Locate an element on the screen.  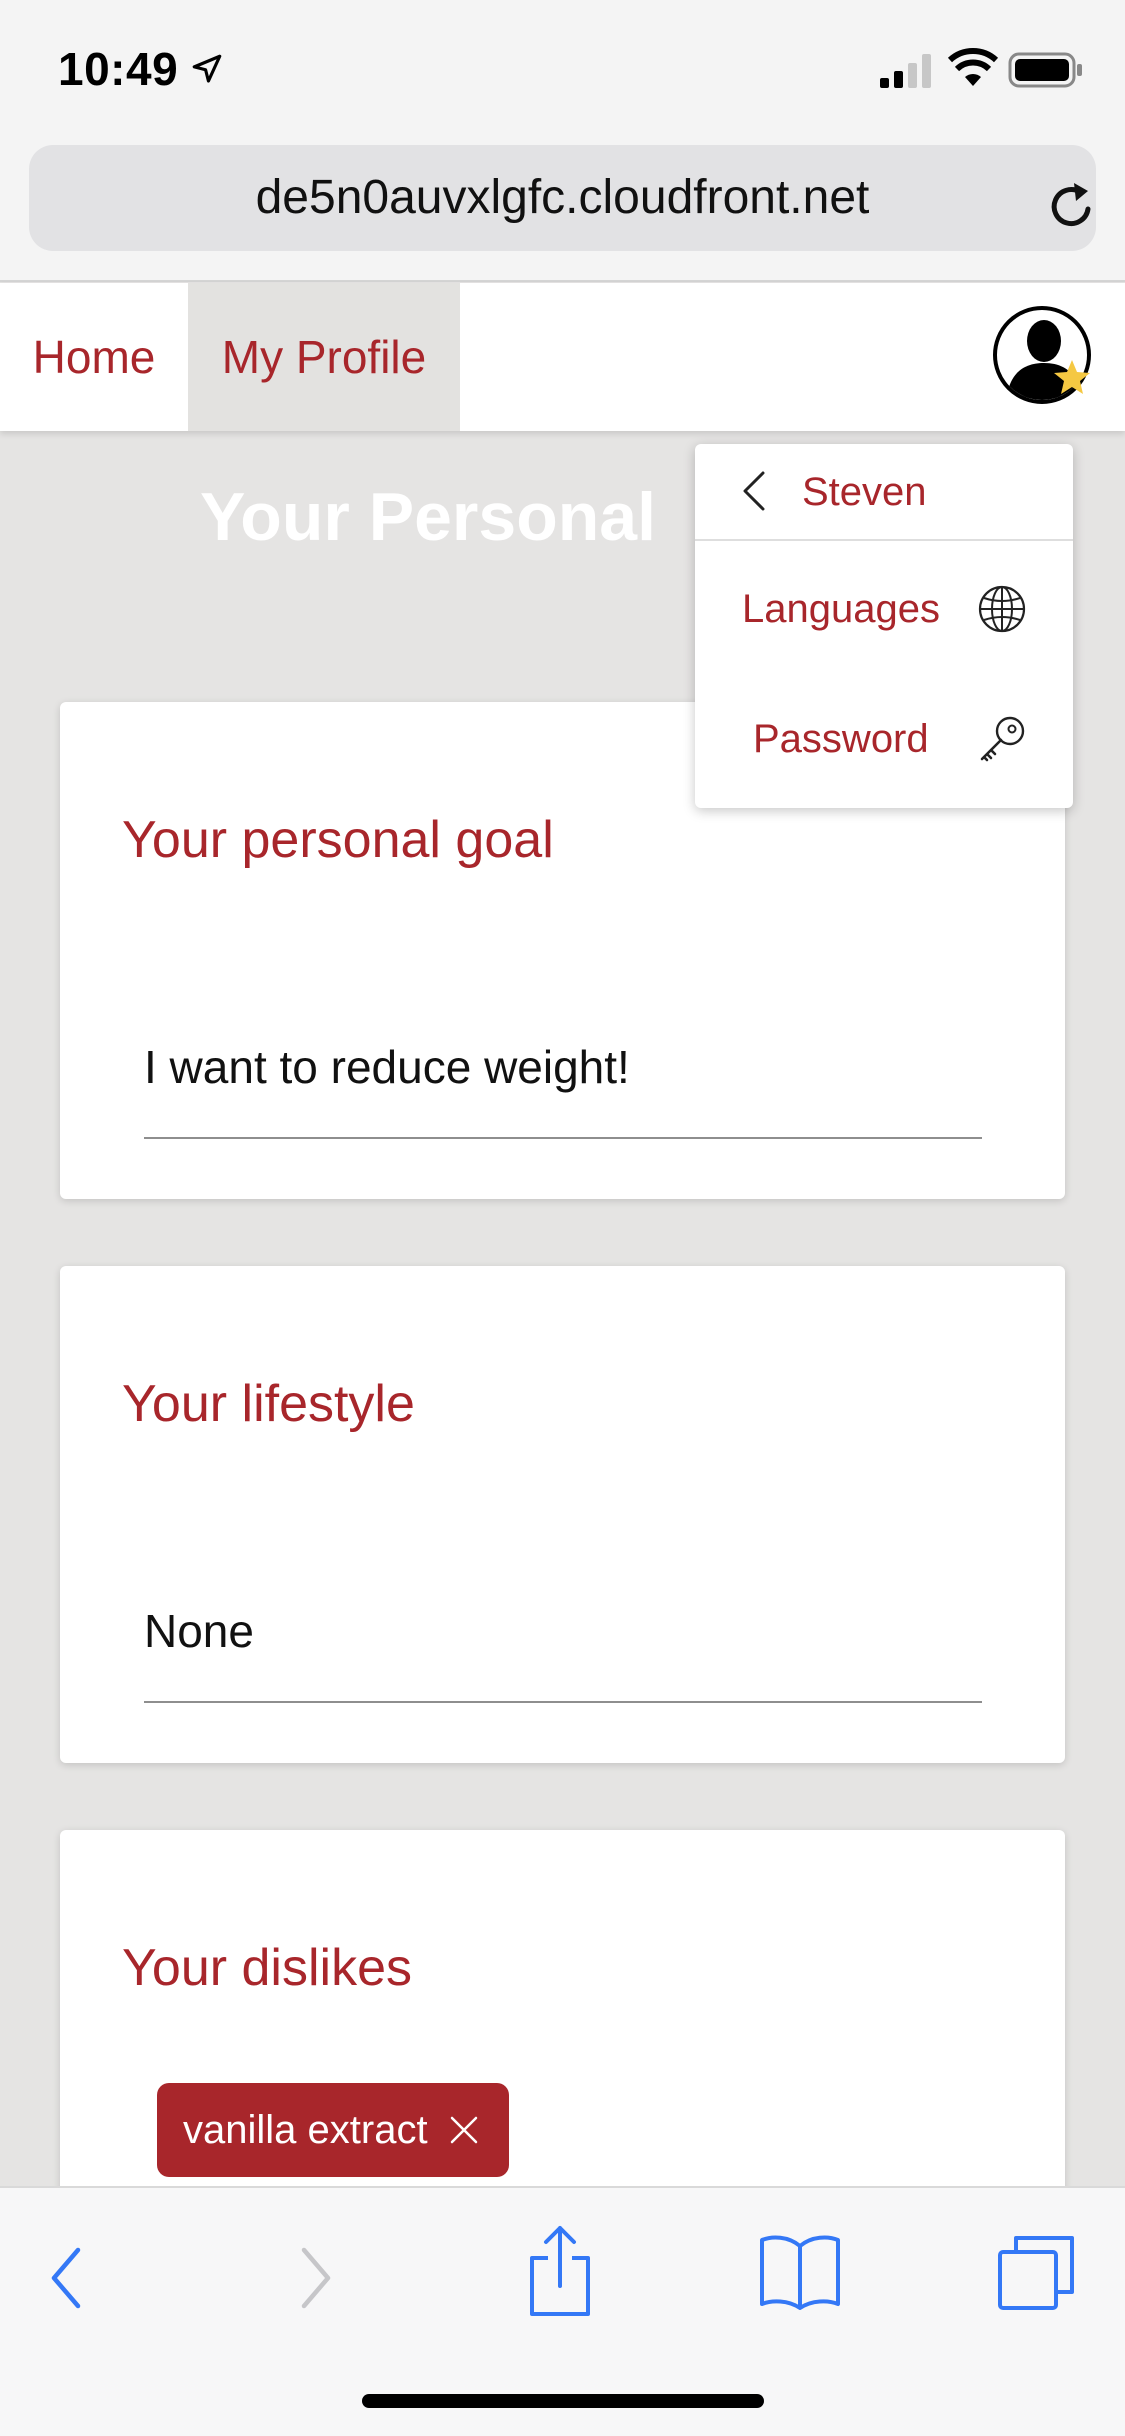
forward-icon is located at coordinates (316, 2278).